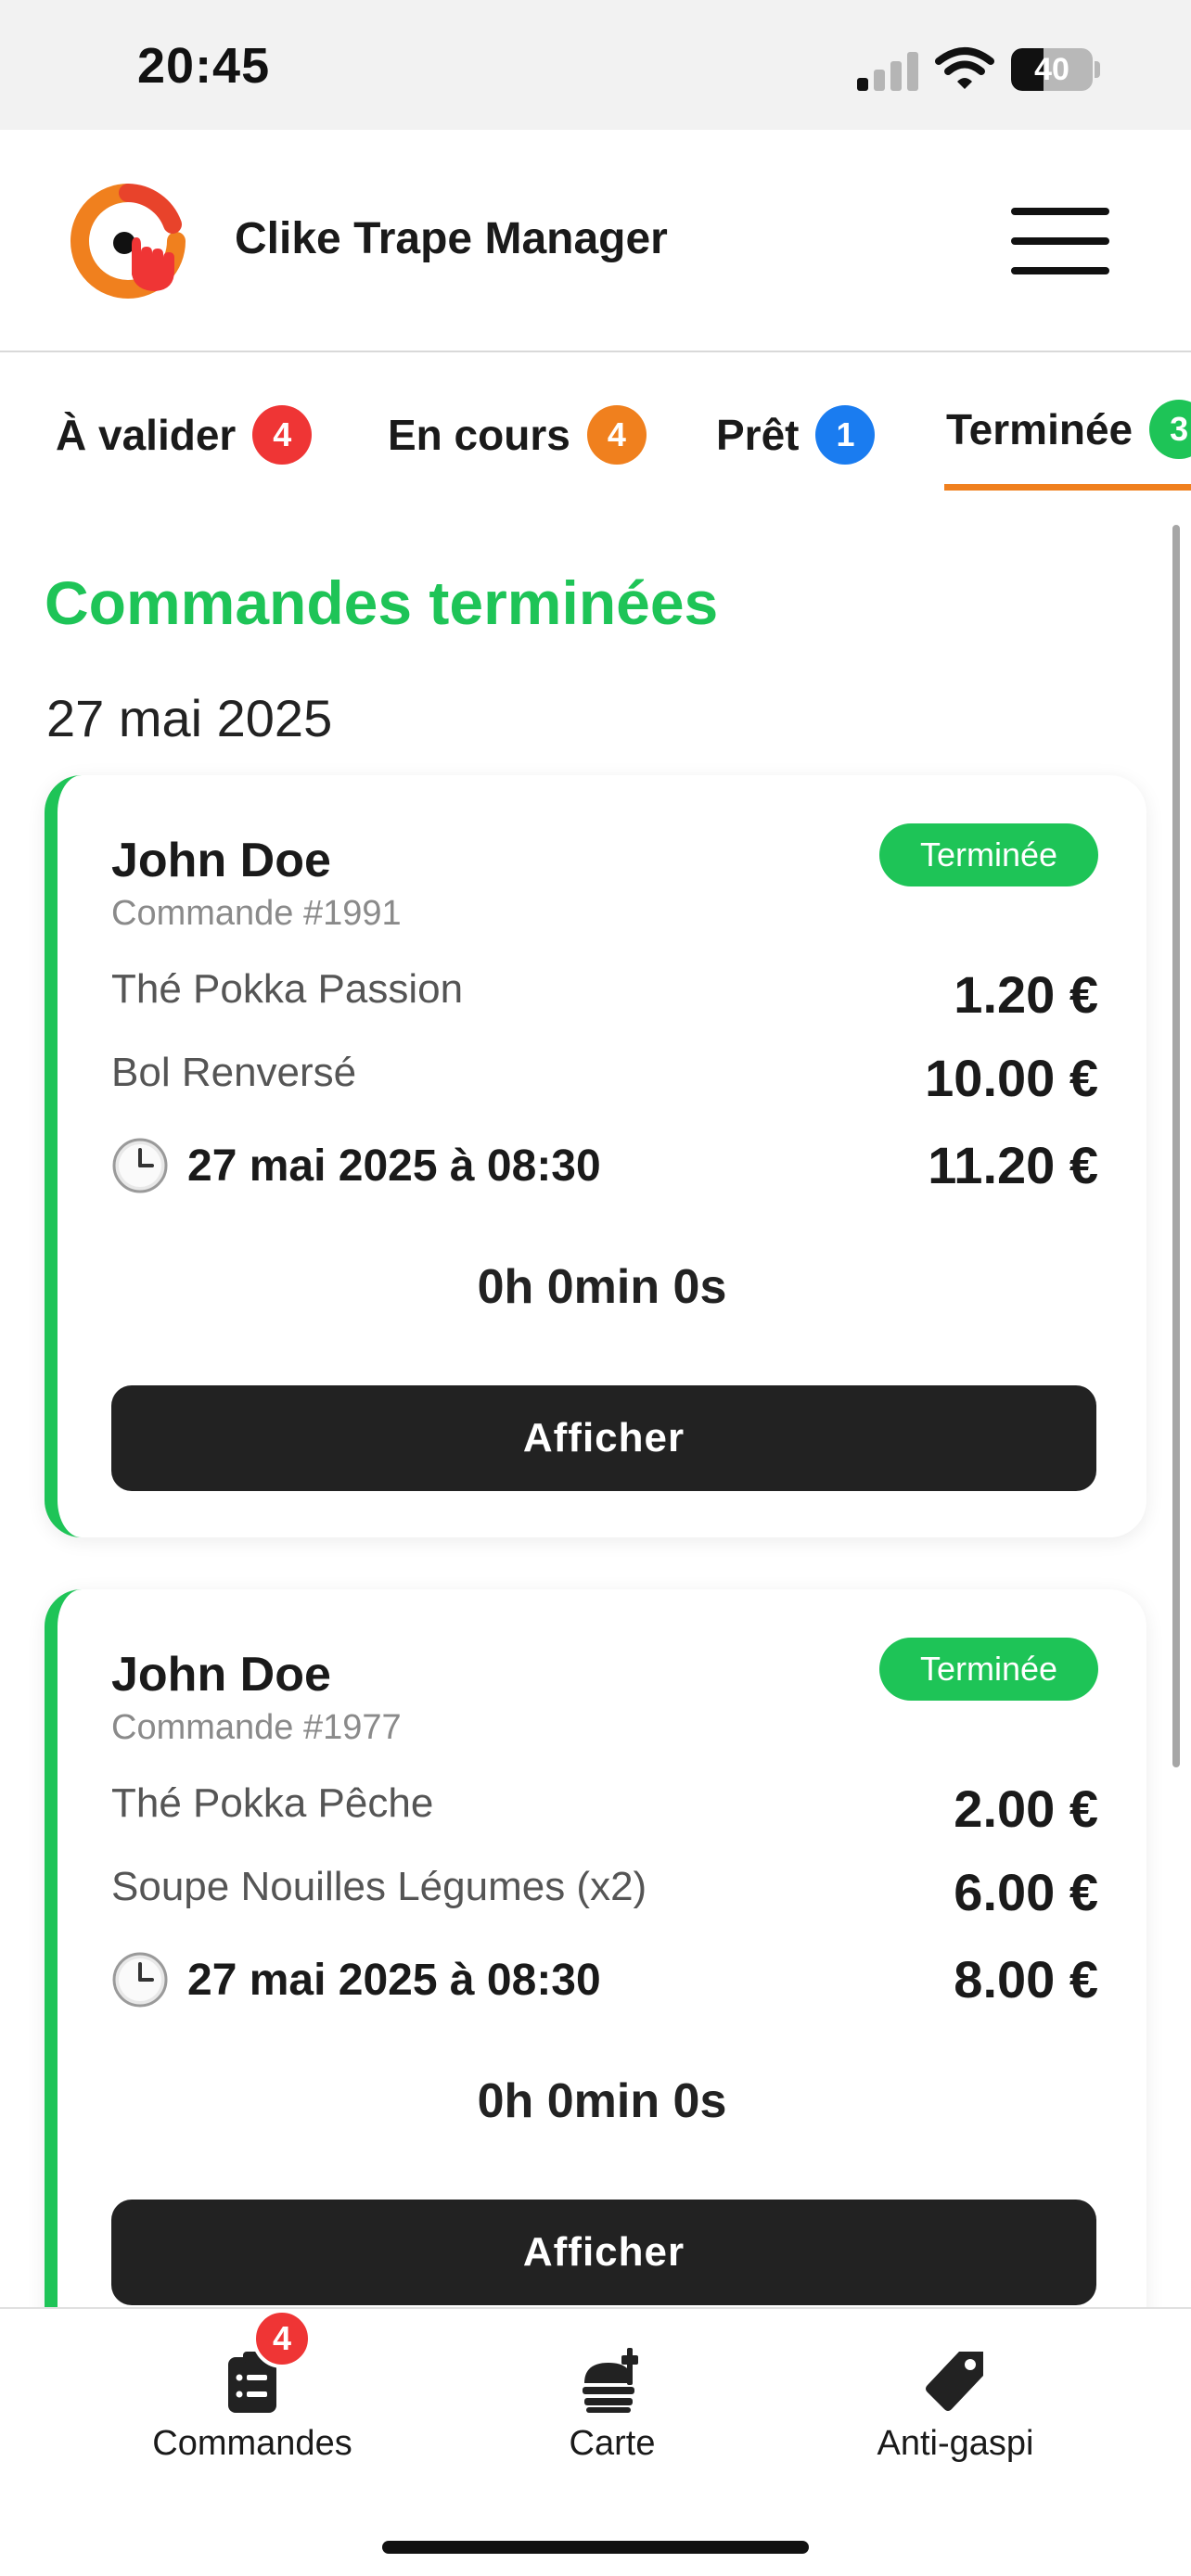 This screenshot has height=2576, width=1191. What do you see at coordinates (1026, 1980) in the screenshot?
I see `order-total: 8.00 €` at bounding box center [1026, 1980].